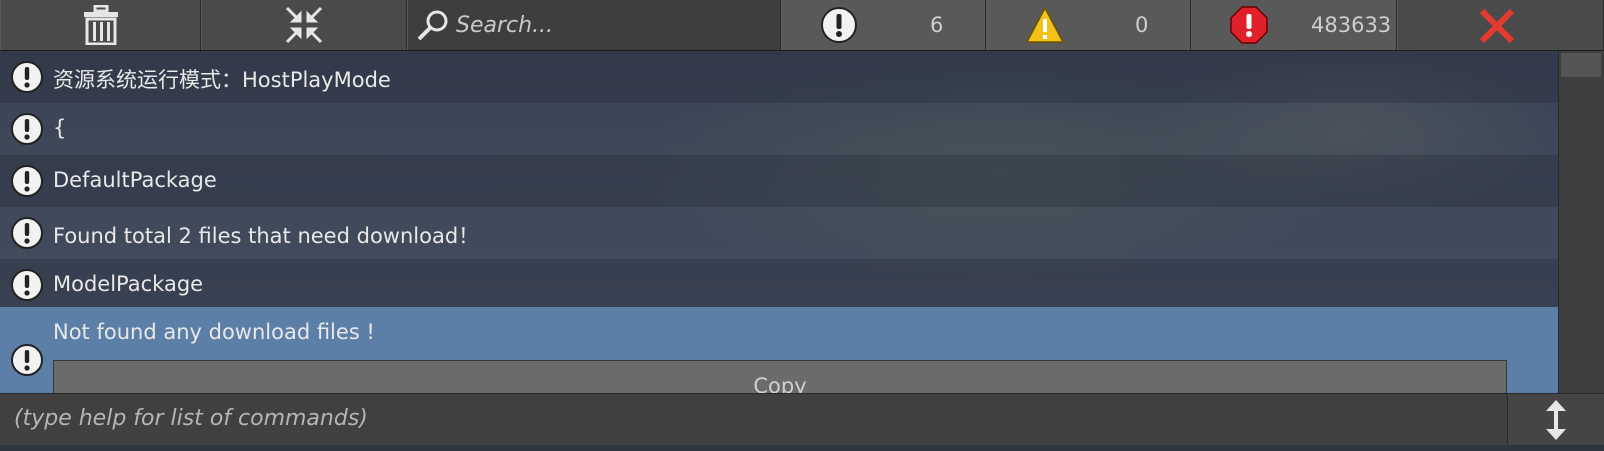 This screenshot has width=1604, height=451. I want to click on log-entry-text: Found total 2 files that need download！, so click(266, 236).